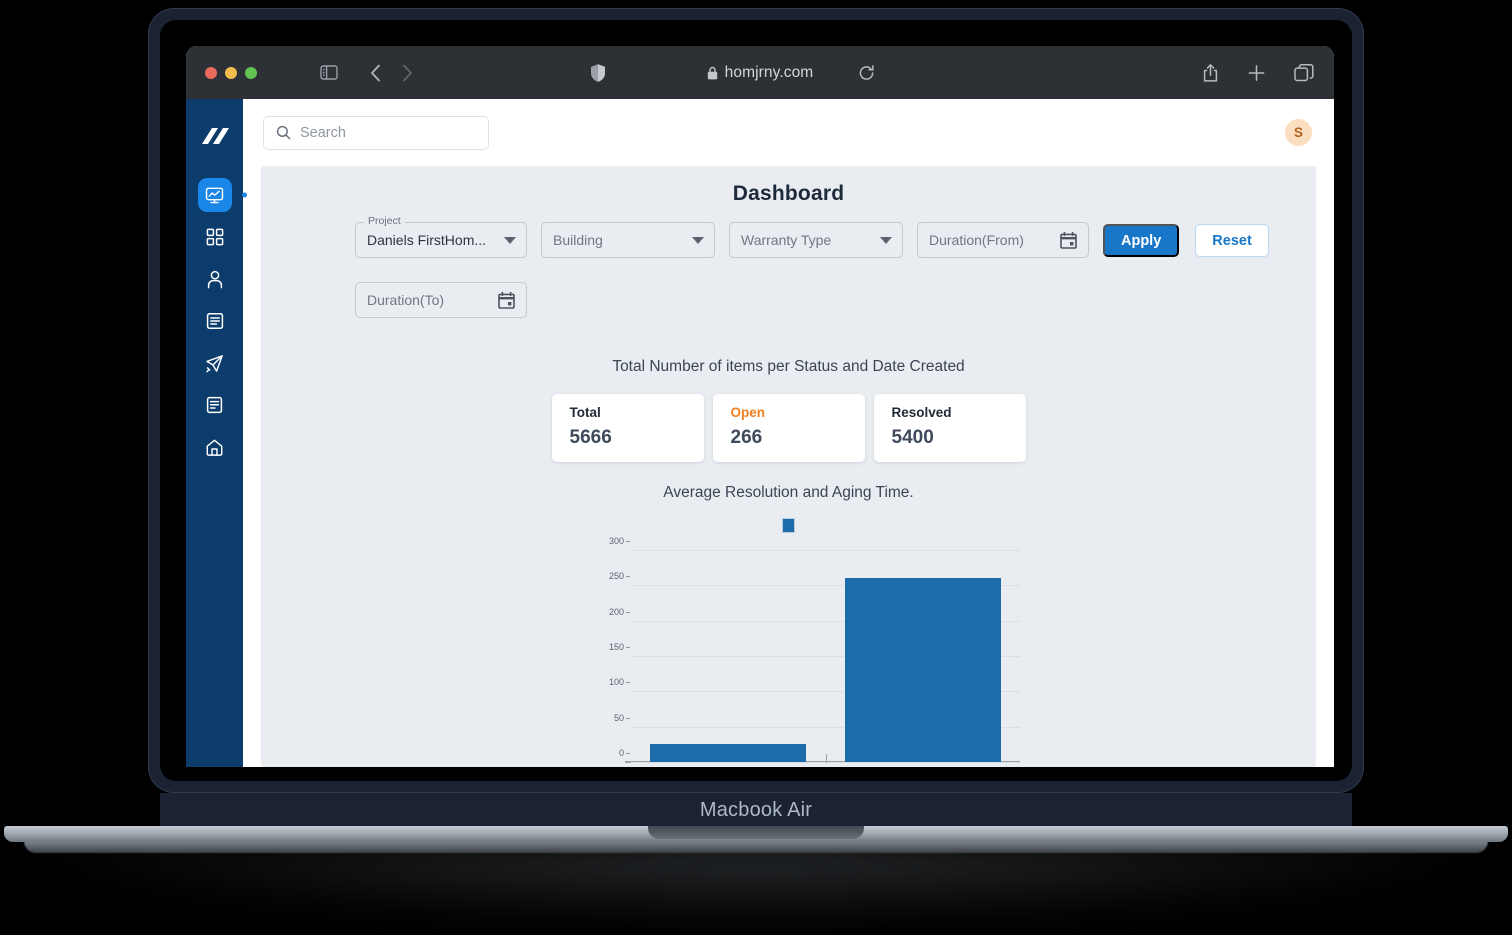 This screenshot has width=1512, height=935. I want to click on y-axis-tick-label: 150, so click(619, 647).